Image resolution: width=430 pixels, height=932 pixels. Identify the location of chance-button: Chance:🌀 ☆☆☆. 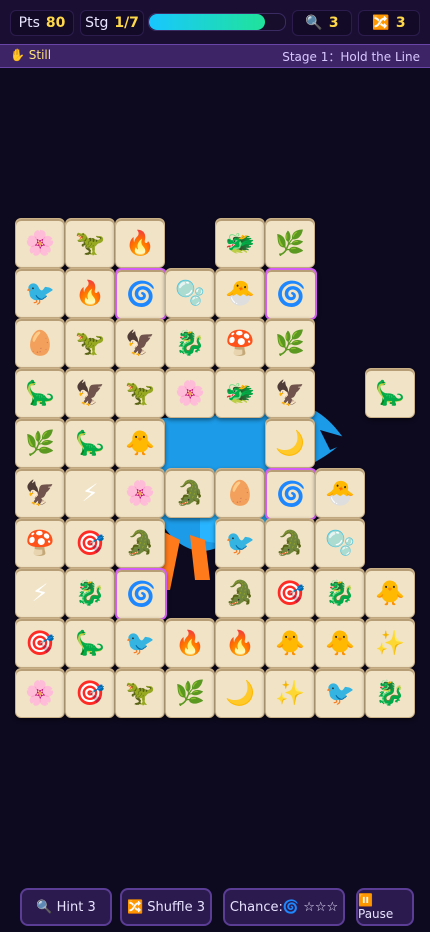
(284, 907).